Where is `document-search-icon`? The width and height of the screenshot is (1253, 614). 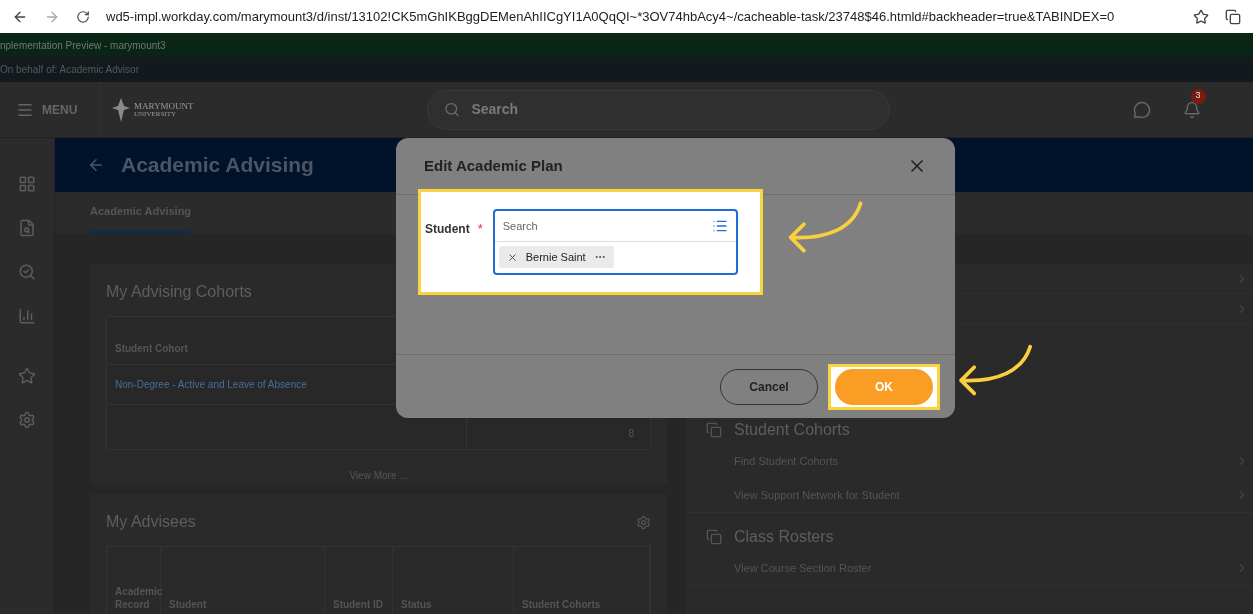 document-search-icon is located at coordinates (27, 228).